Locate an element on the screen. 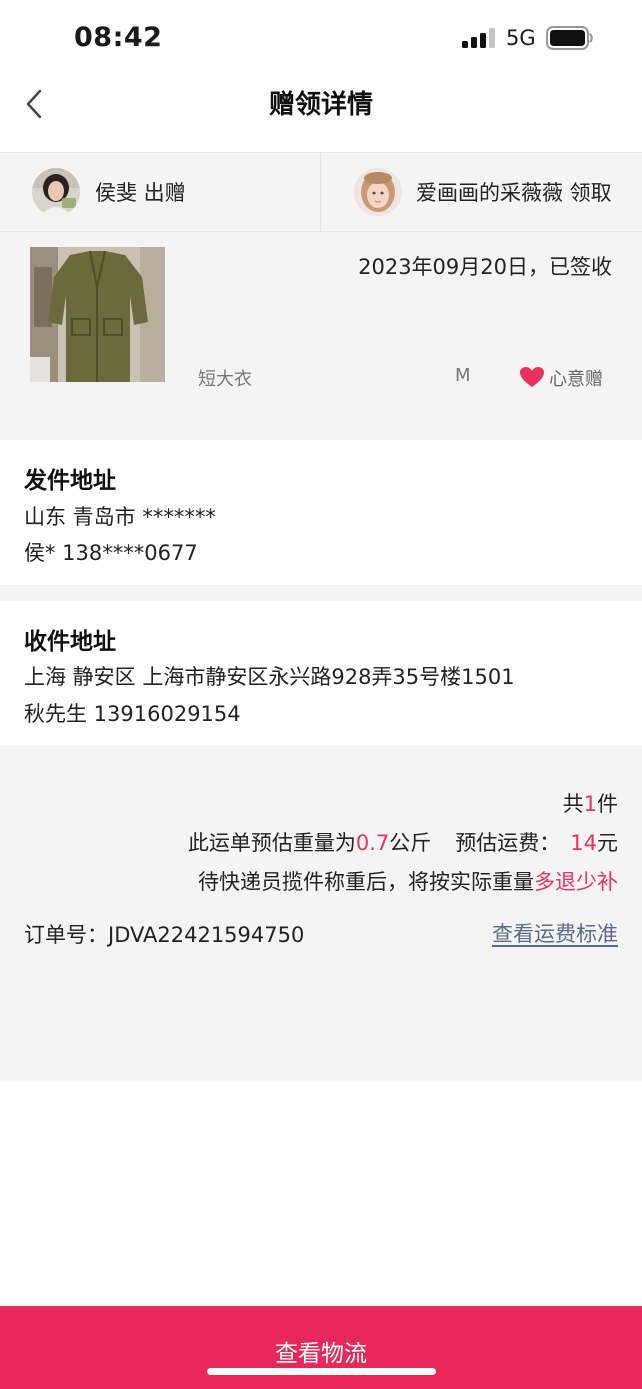  sender-address-heading: 发件地址 is located at coordinates (70, 481).